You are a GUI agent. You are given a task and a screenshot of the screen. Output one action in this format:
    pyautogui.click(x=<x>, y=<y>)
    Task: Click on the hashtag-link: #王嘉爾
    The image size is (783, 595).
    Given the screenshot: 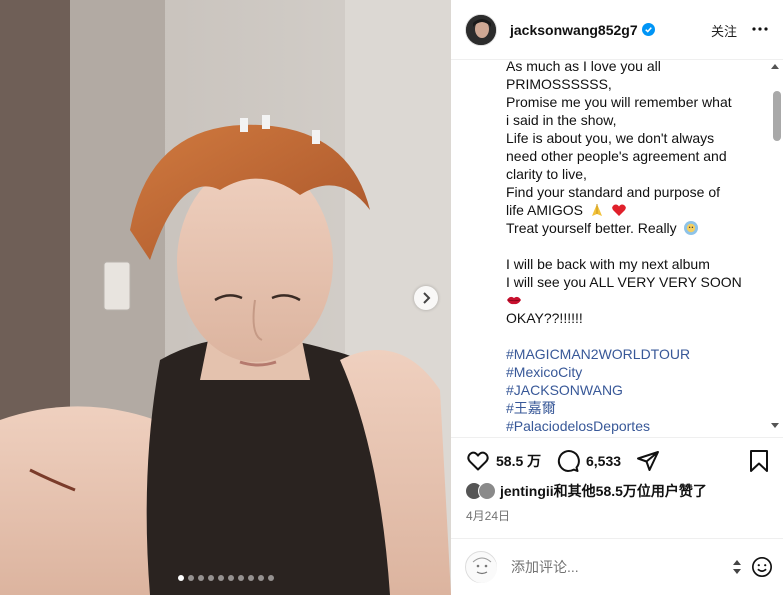 What is the action you would take?
    pyautogui.click(x=637, y=408)
    